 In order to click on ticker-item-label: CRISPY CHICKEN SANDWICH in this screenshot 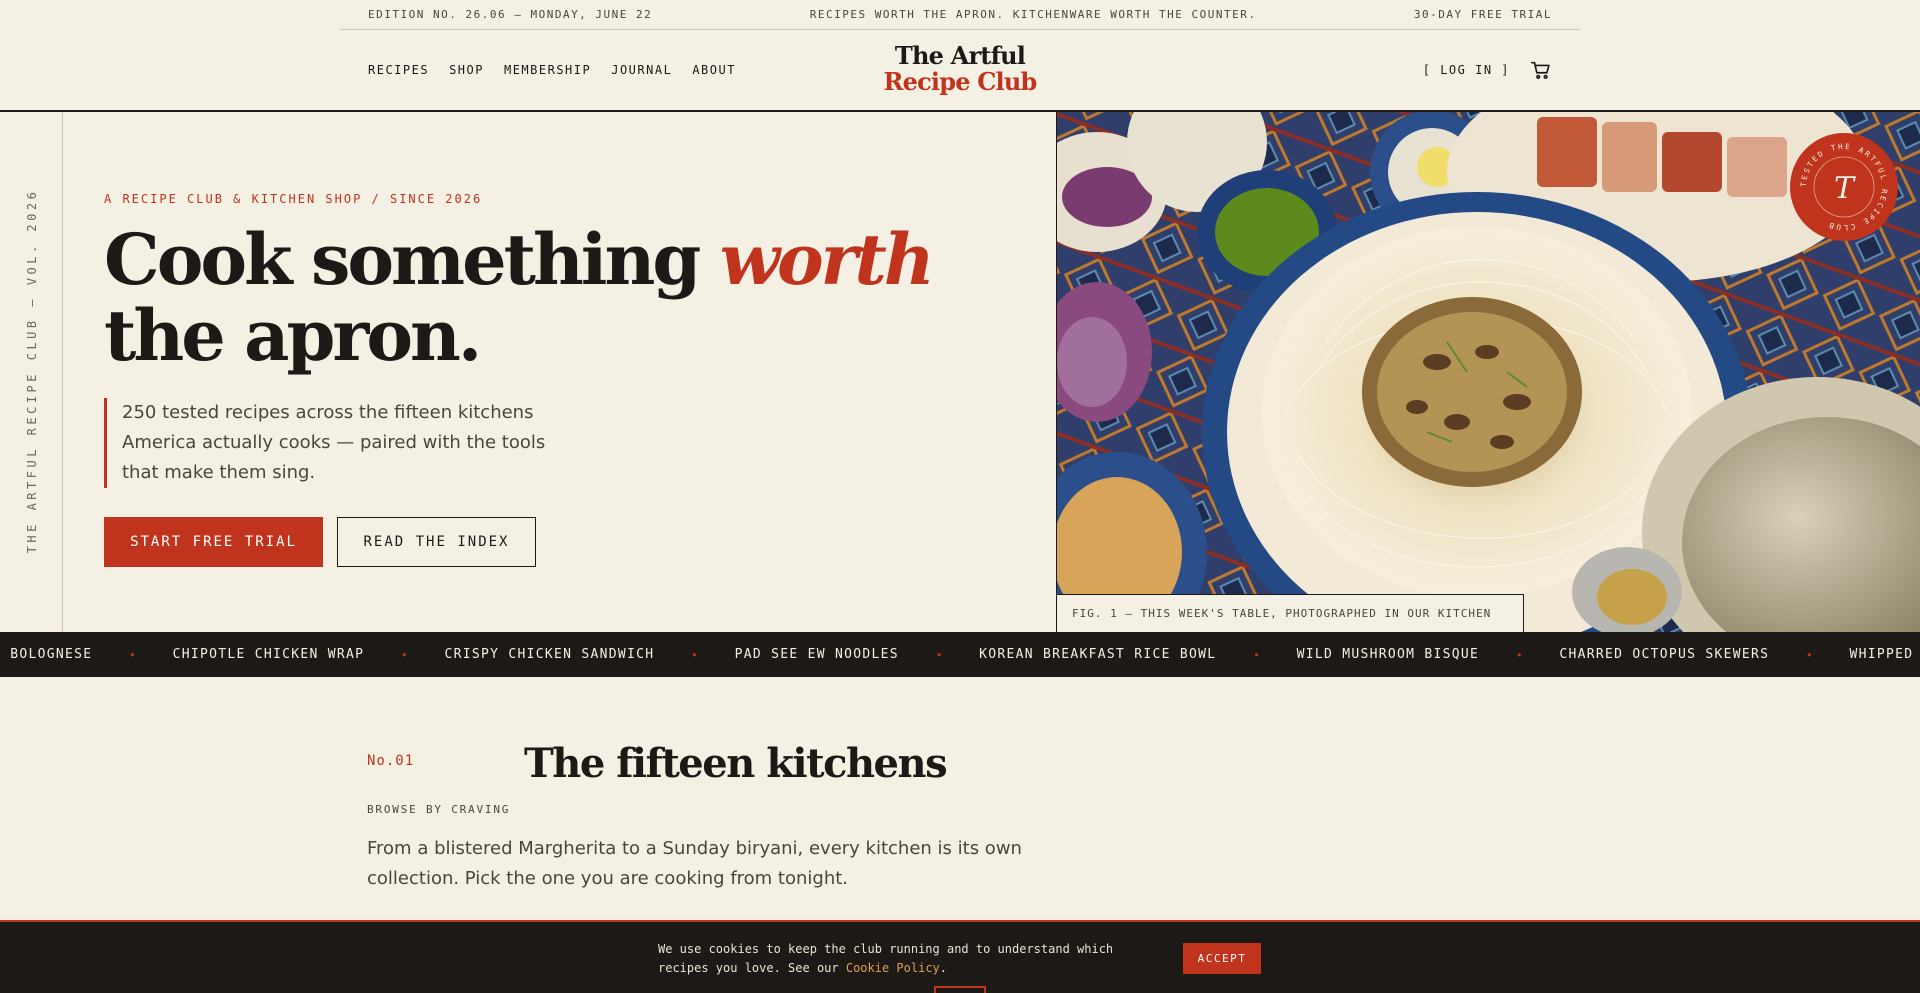, I will do `click(549, 654)`.